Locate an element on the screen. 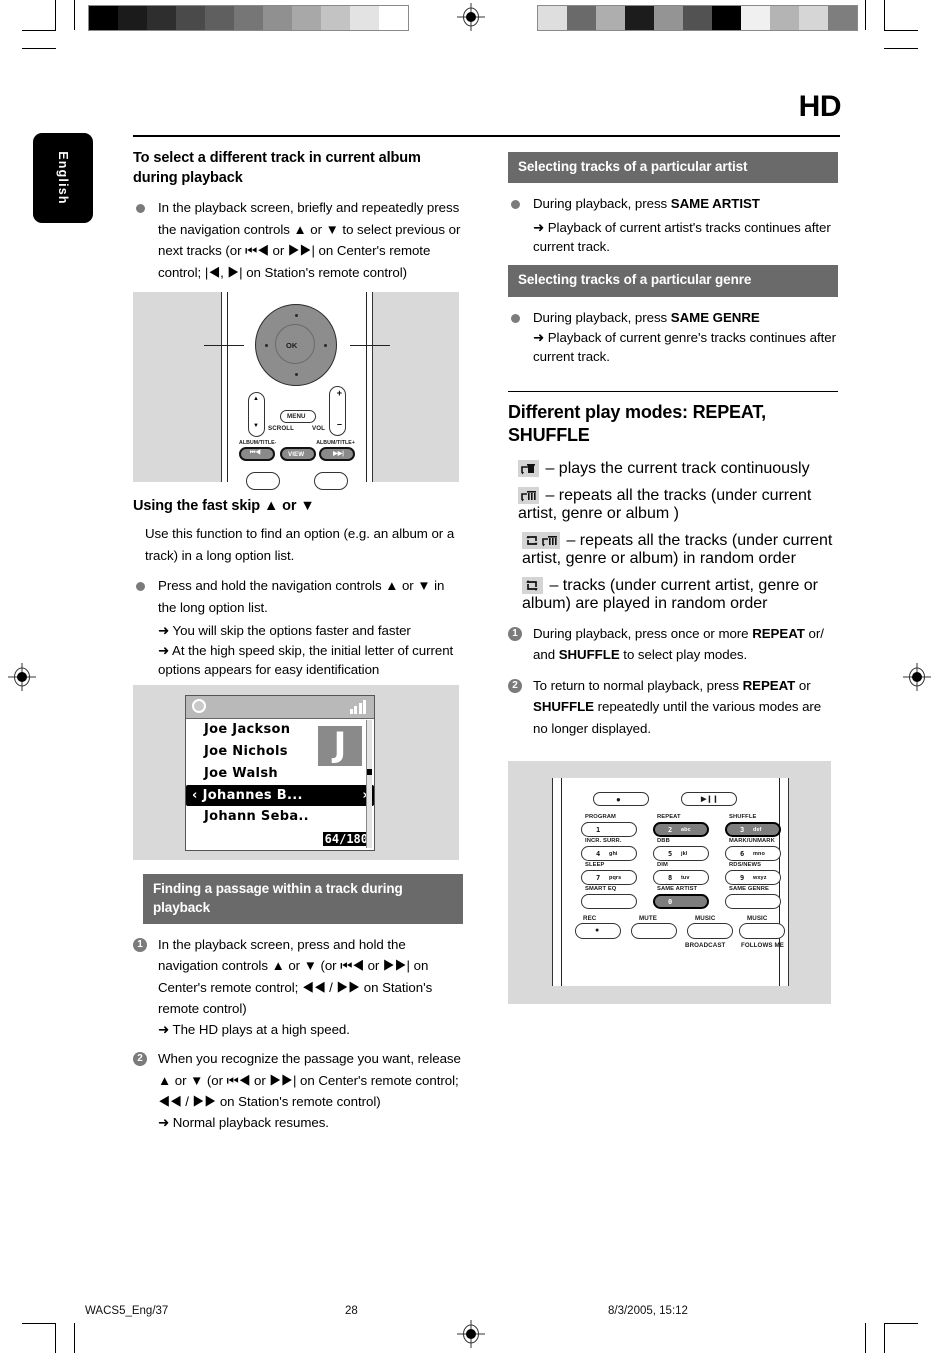 This screenshot has height=1353, width=939. keypad-key-letters-pqrs: pqrs is located at coordinates (615, 878).